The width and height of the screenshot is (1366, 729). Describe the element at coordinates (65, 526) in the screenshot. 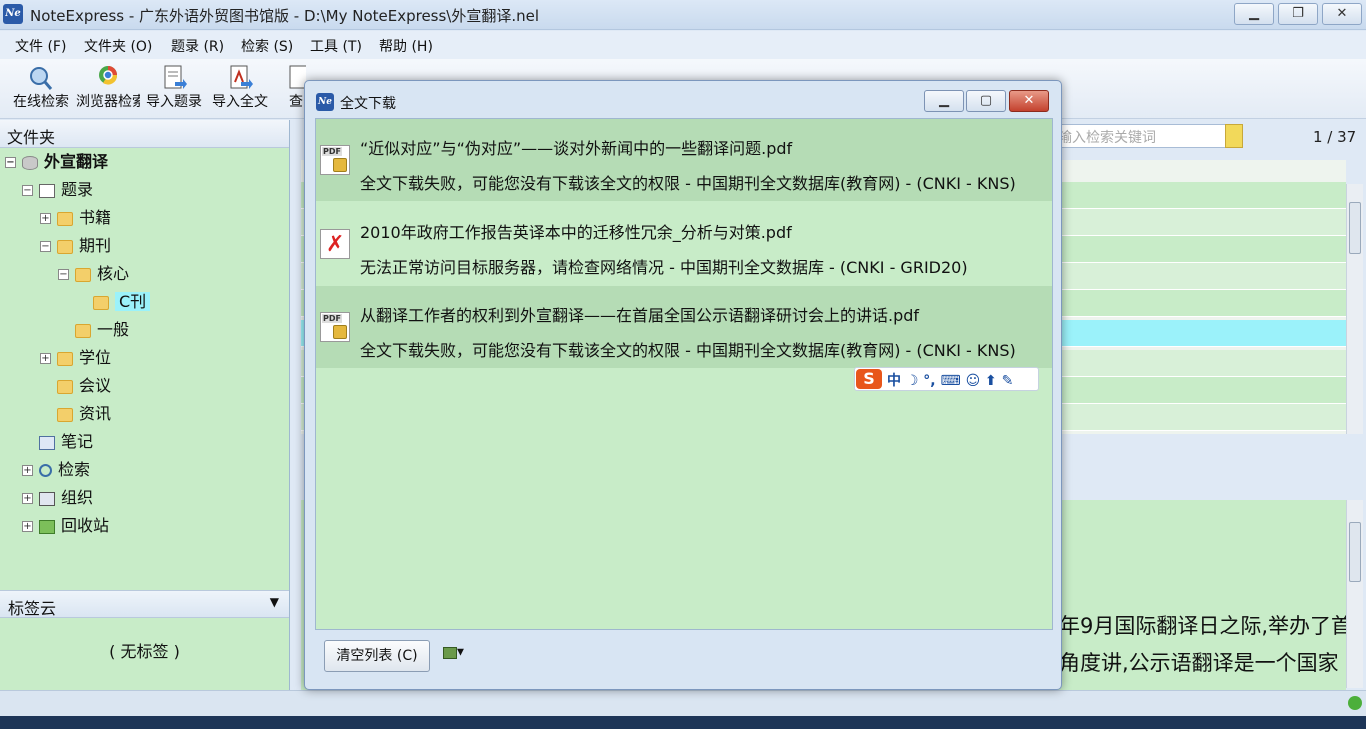

I see `tree-item-recycle-bin: + 回收站` at that location.